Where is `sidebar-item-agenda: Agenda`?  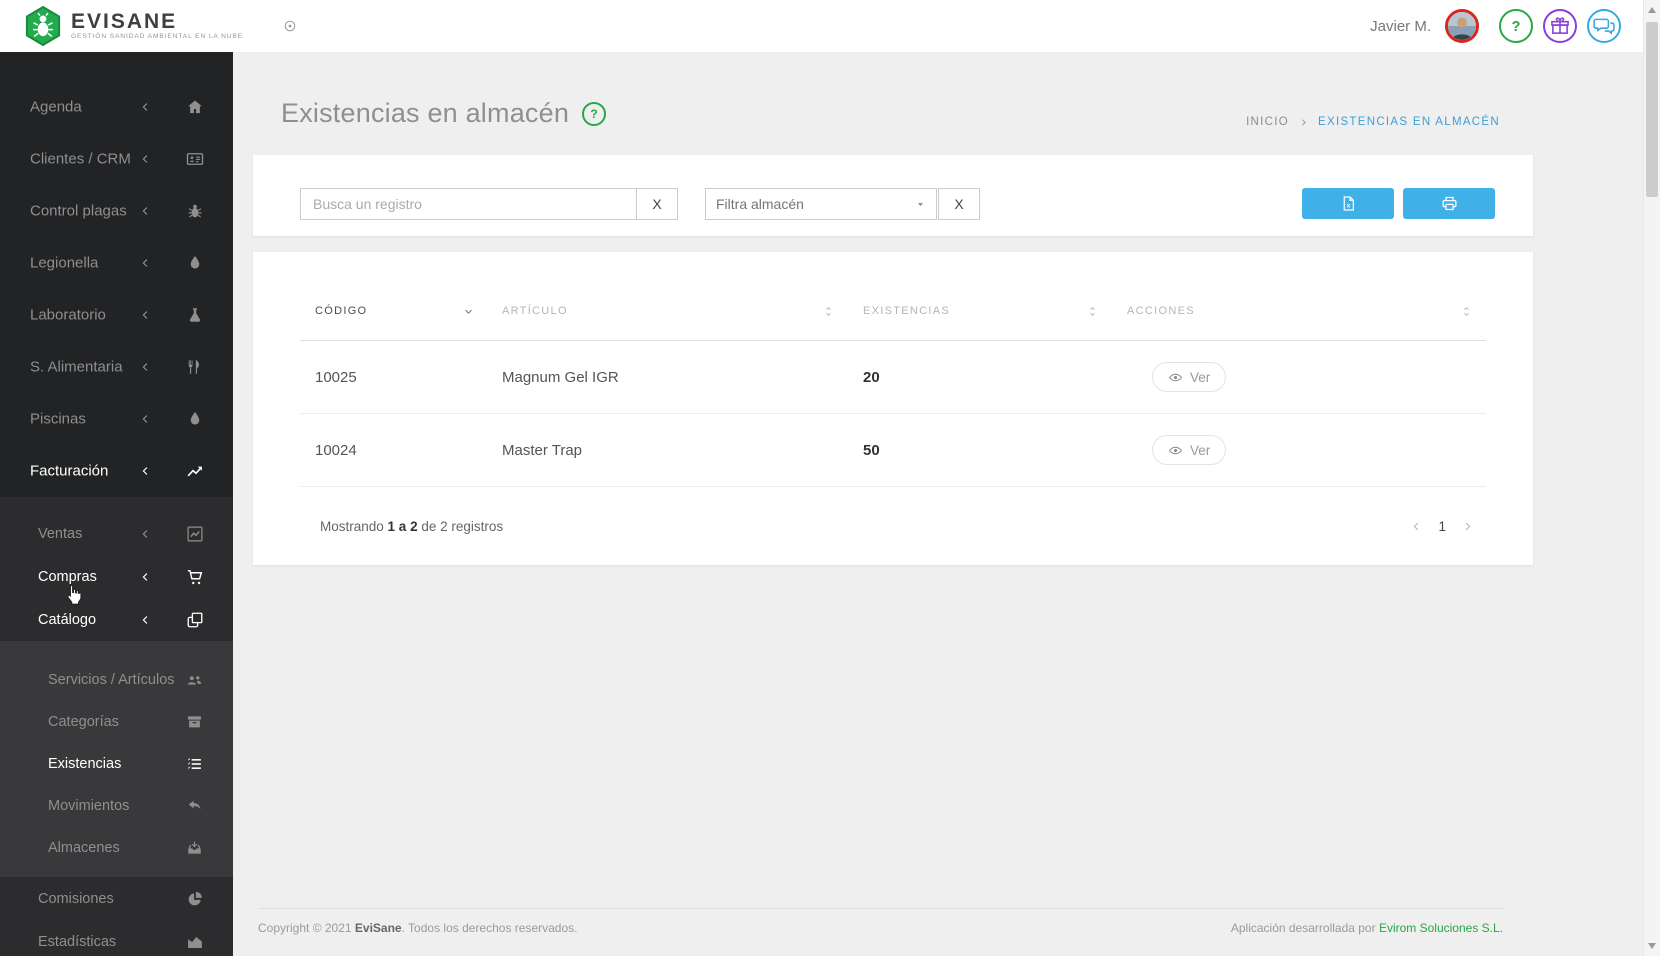 sidebar-item-agenda: Agenda is located at coordinates (116, 107).